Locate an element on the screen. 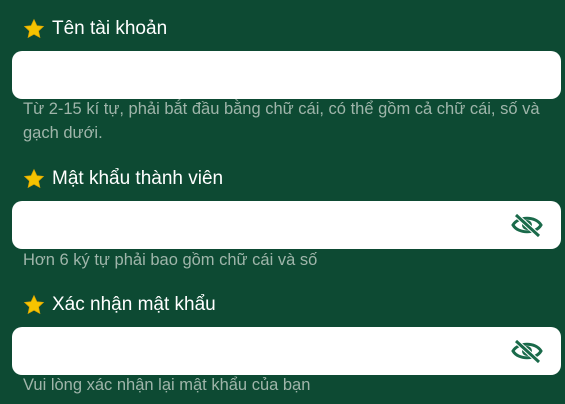 The height and width of the screenshot is (404, 565). password-input is located at coordinates (266, 225).